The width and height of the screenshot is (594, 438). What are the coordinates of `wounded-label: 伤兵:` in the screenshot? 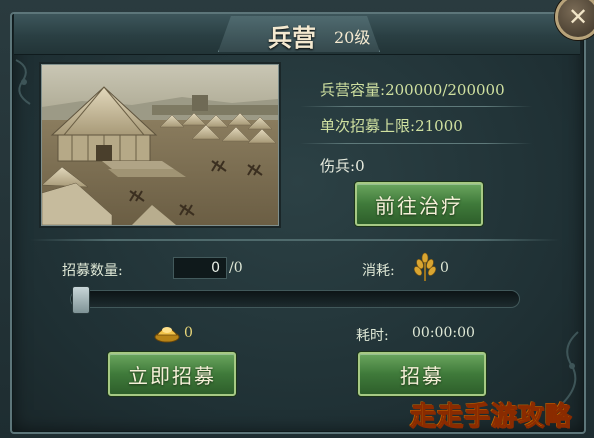 It's located at (338, 166).